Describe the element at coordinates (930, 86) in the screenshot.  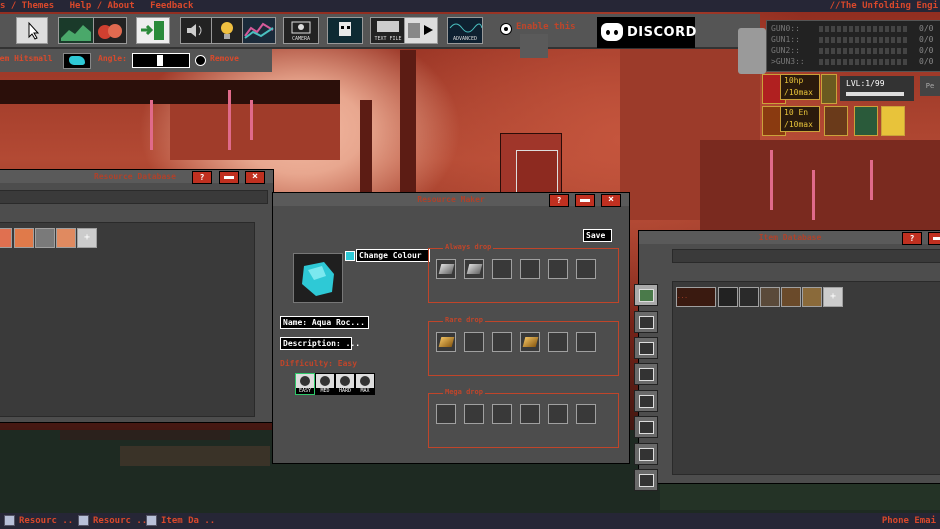
I see `pe-button: Pe` at that location.